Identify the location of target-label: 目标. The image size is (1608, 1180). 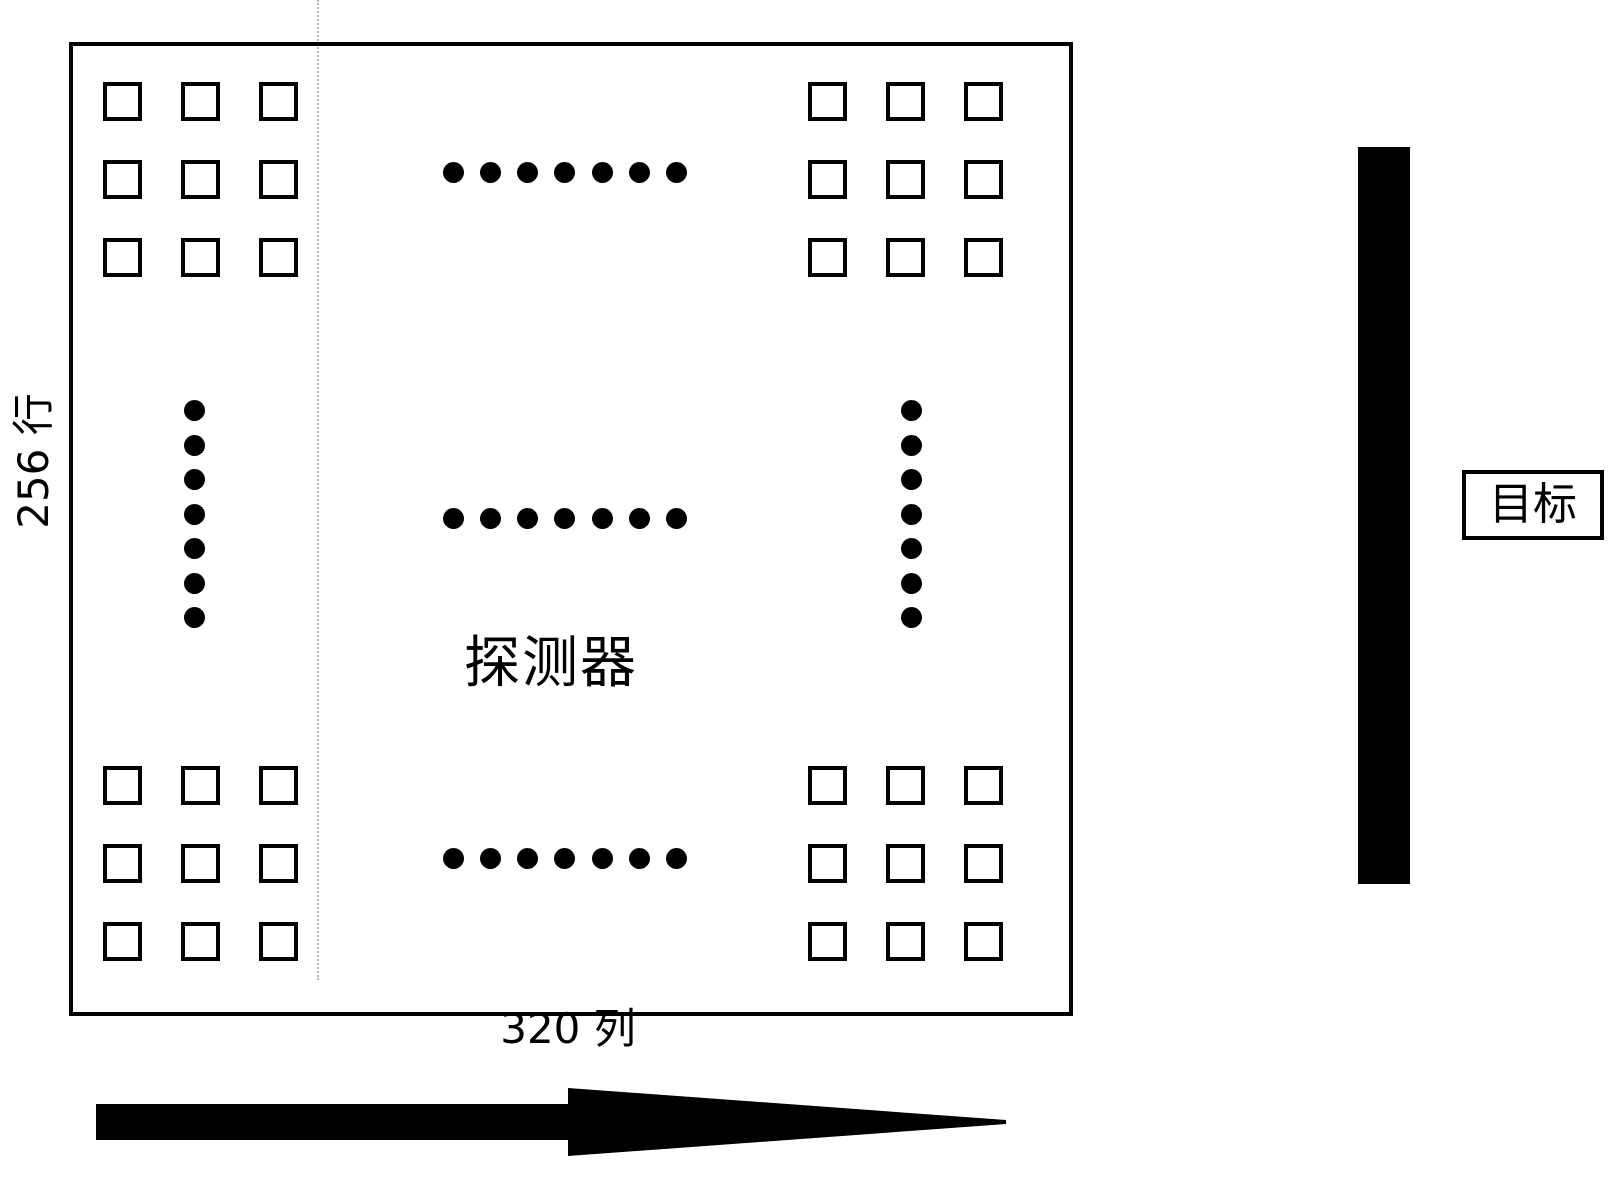
(1533, 504).